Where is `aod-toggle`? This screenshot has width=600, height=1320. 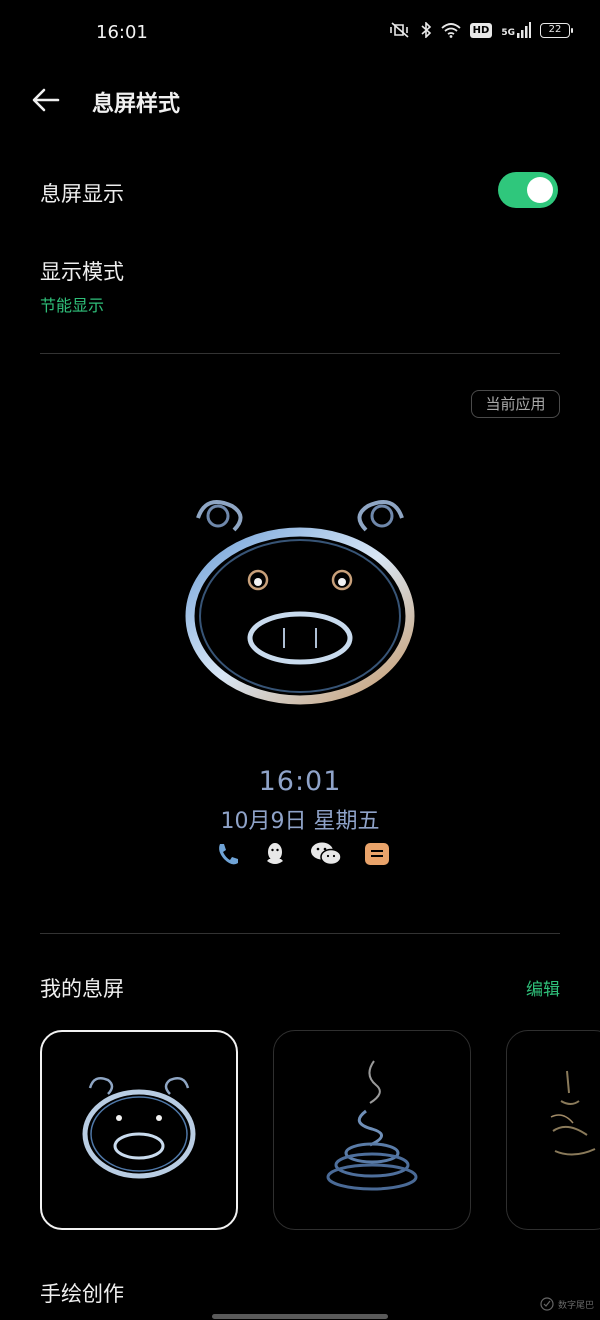
aod-toggle is located at coordinates (528, 190).